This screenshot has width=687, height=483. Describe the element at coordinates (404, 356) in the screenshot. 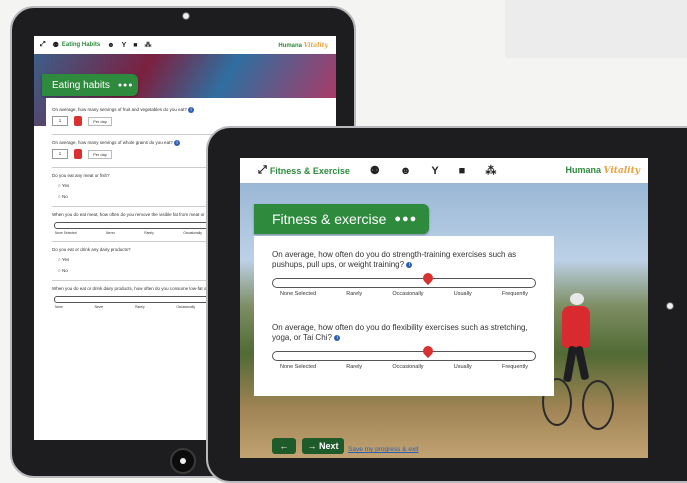

I see `flexibility-slider` at that location.